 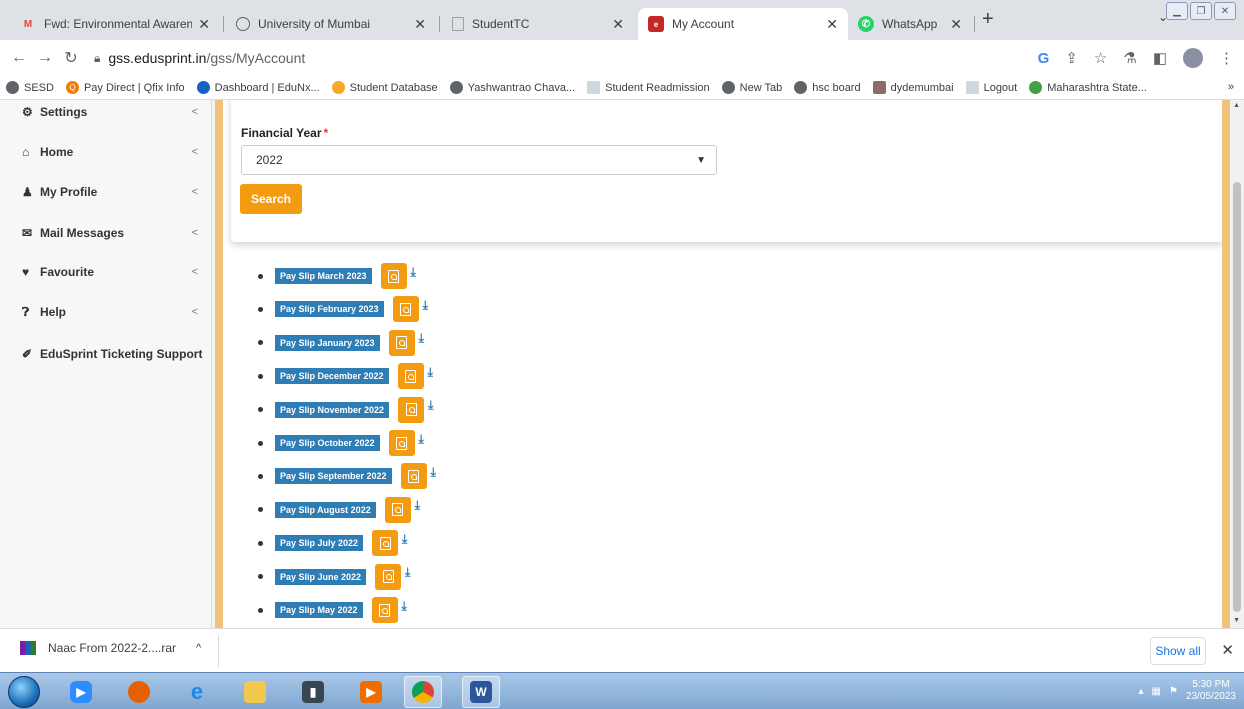 What do you see at coordinates (743, 24) in the screenshot?
I see `tab-my-account: e My Account ✕` at bounding box center [743, 24].